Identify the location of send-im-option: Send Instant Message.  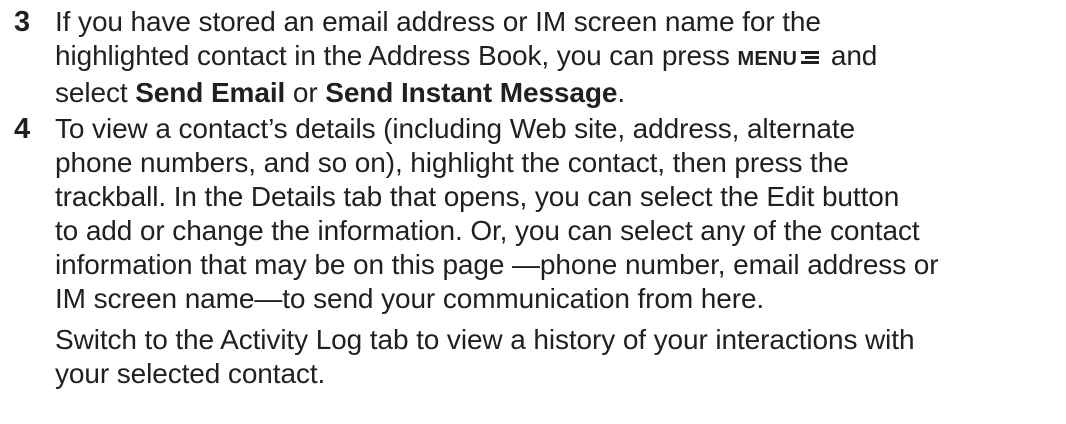
(471, 92).